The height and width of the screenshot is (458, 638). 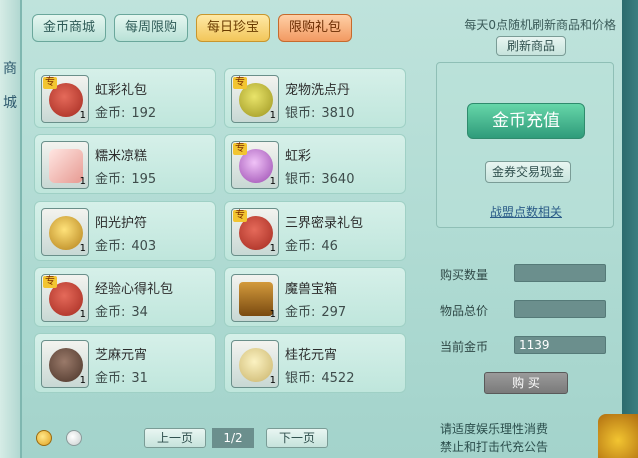 What do you see at coordinates (121, 223) in the screenshot?
I see `item-name: 阳光护符` at bounding box center [121, 223].